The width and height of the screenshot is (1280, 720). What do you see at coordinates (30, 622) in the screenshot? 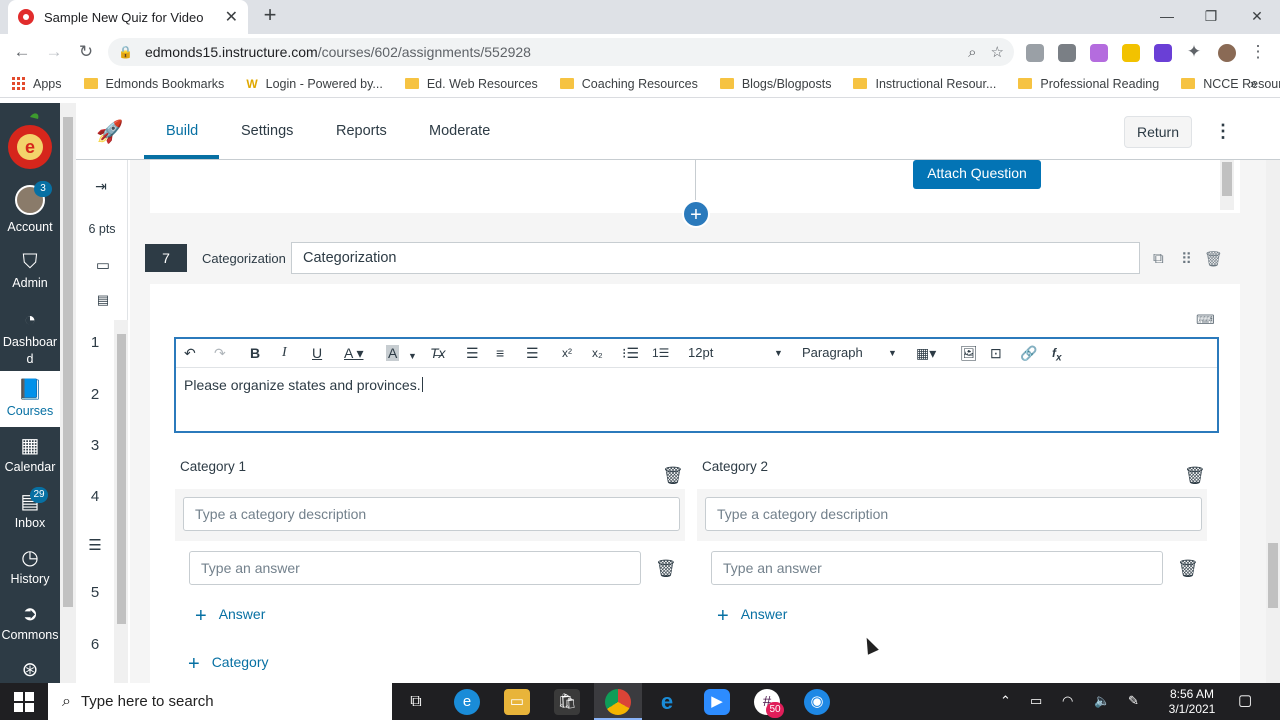
I see `nav-commons: ➲ Commons` at bounding box center [30, 622].